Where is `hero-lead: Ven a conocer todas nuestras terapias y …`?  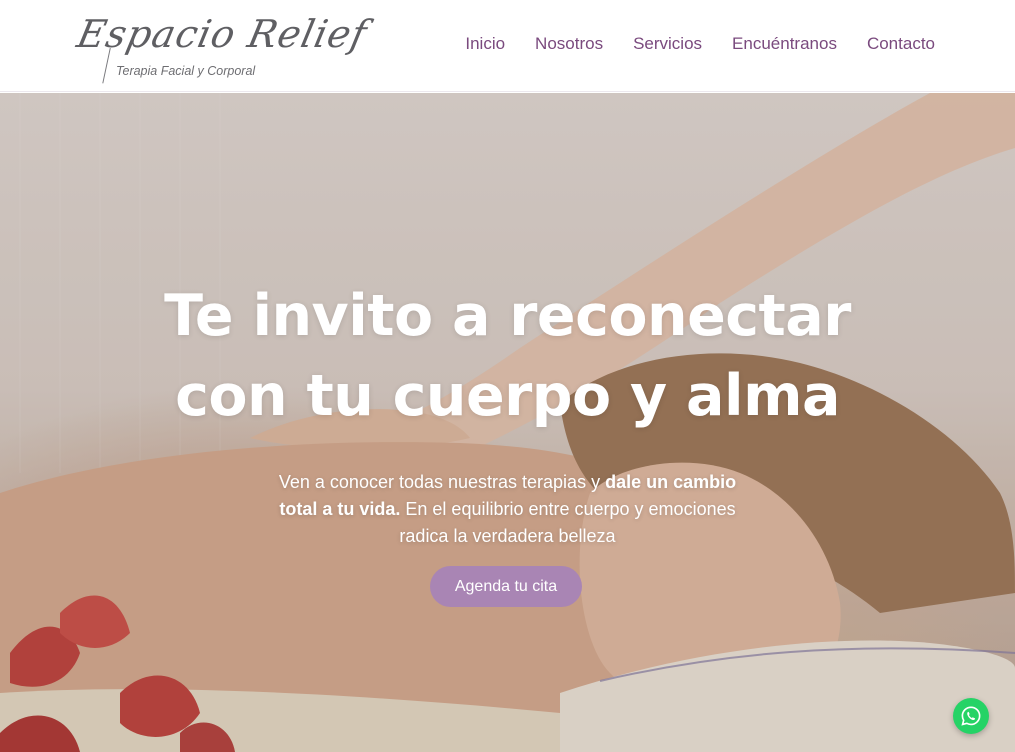
hero-lead: Ven a conocer todas nuestras terapias y … is located at coordinates (507, 509).